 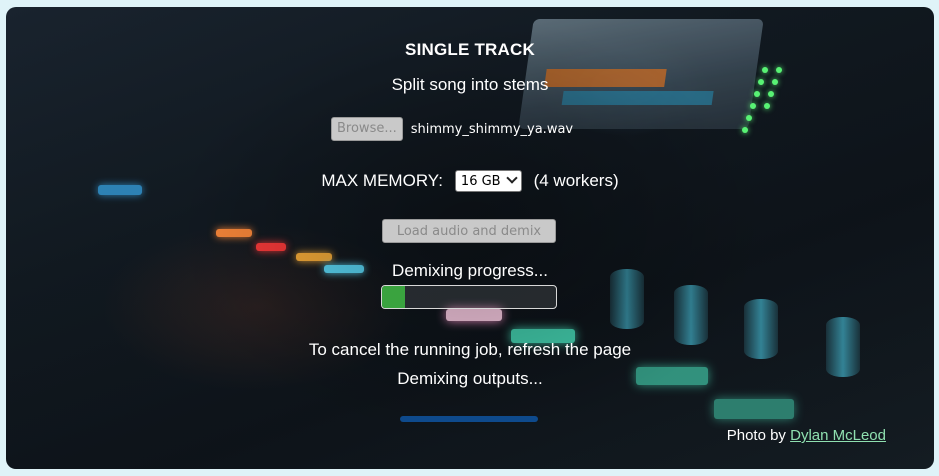 What do you see at coordinates (492, 129) in the screenshot?
I see `selected-file-name: shimmy_shimmy_ya.wav` at bounding box center [492, 129].